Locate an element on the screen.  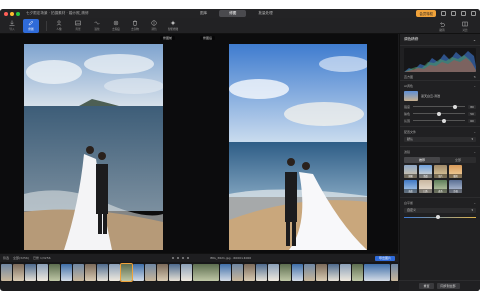
filter-tab-all: 全部 is located at coordinates (458, 160).